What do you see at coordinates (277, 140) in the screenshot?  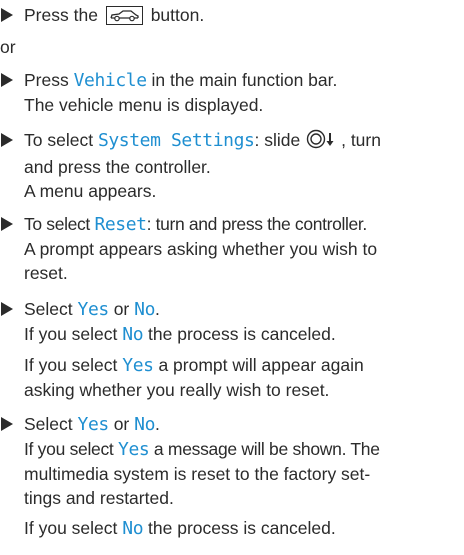 I see `step-text: : slide` at bounding box center [277, 140].